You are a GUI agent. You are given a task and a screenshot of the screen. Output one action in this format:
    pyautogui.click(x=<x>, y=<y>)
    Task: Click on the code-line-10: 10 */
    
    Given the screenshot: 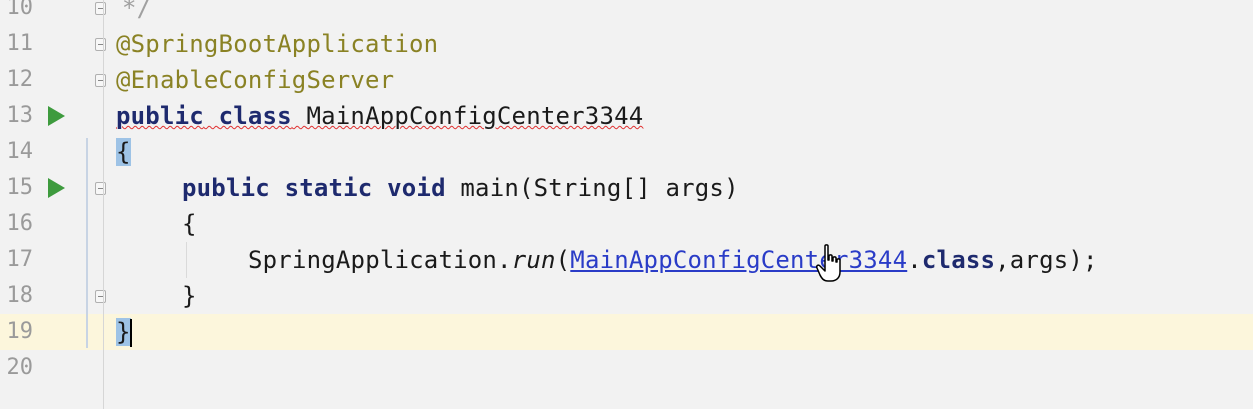 What is the action you would take?
    pyautogui.click(x=626, y=13)
    